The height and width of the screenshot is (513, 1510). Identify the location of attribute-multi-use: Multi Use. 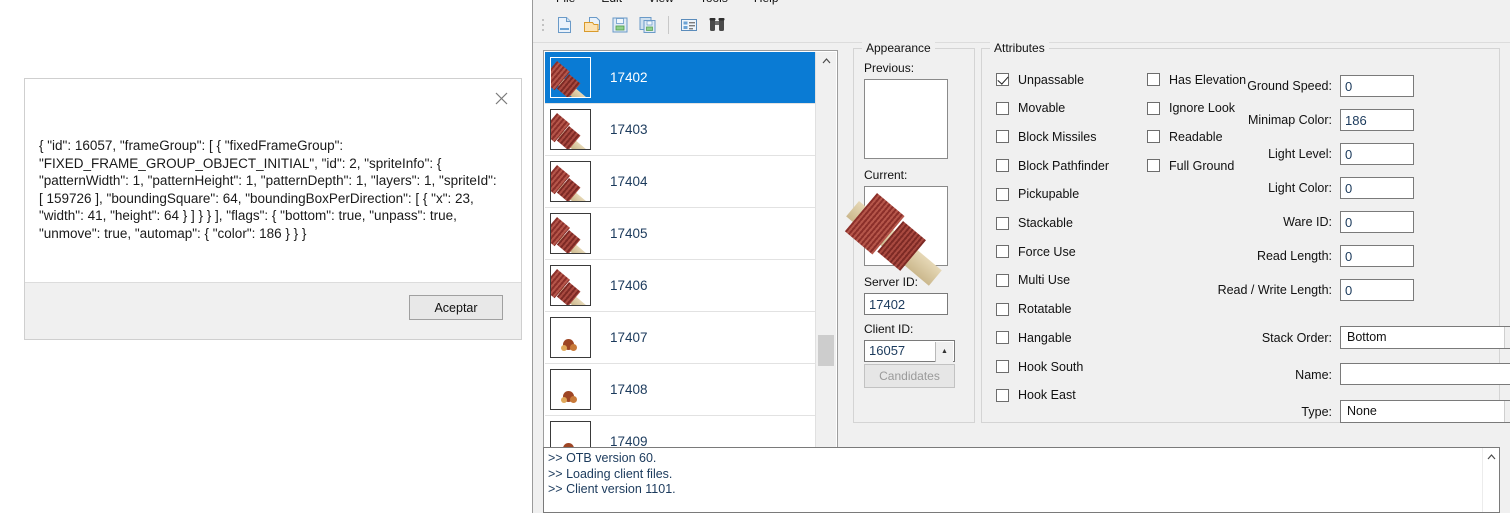
(1033, 280).